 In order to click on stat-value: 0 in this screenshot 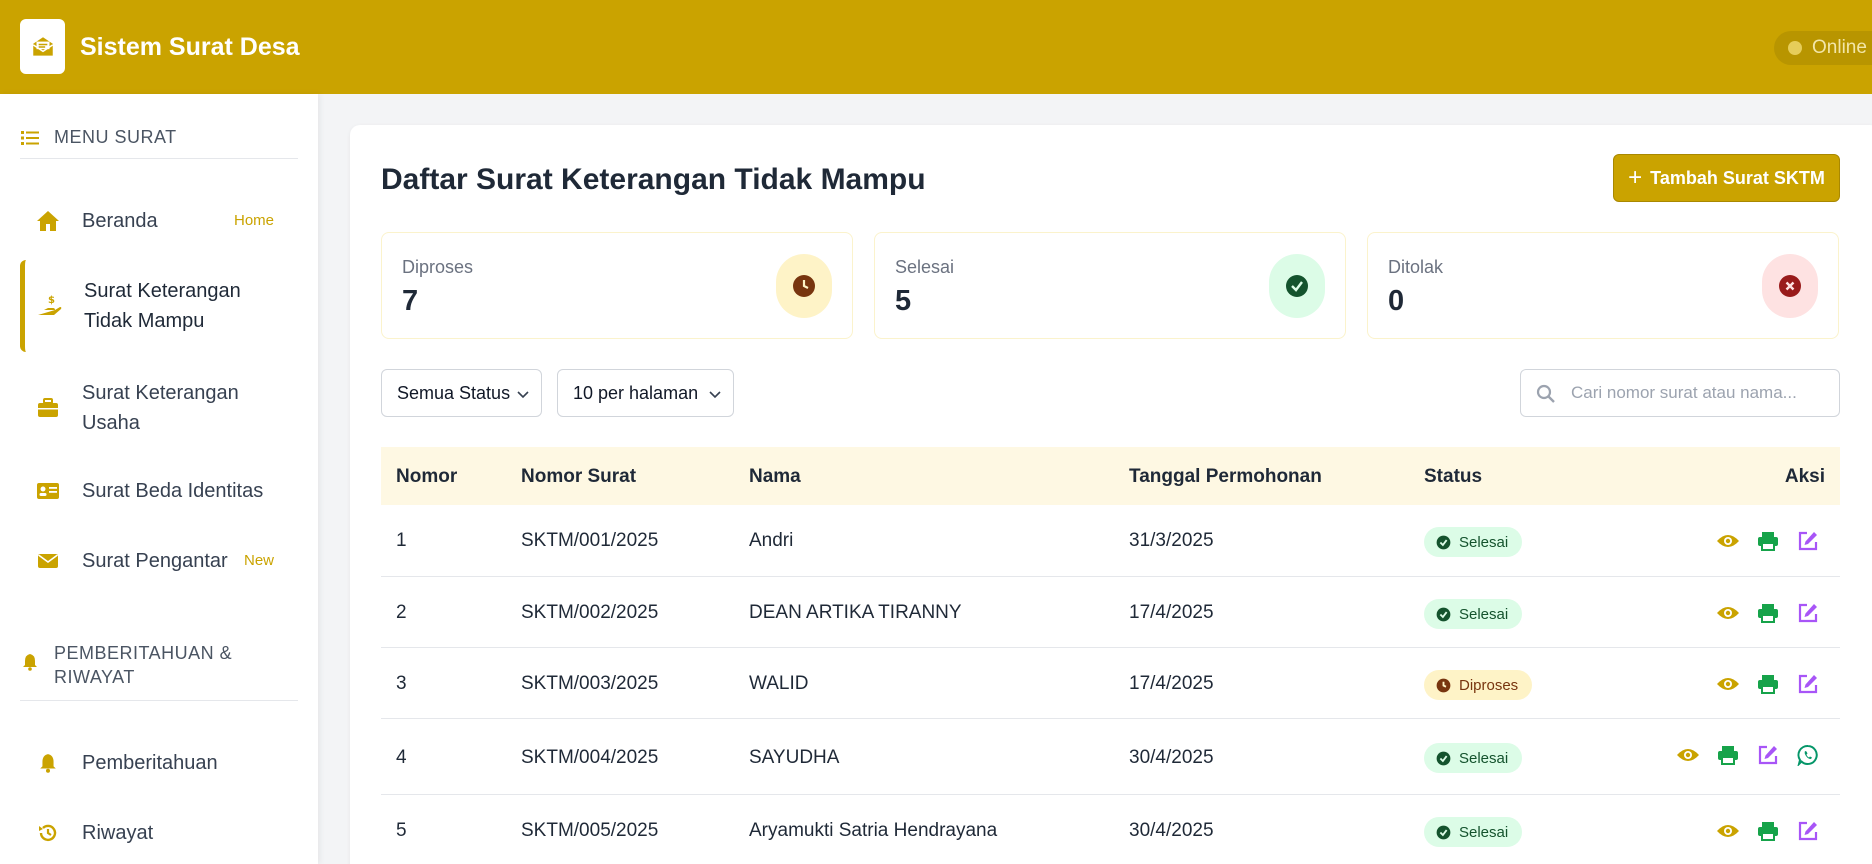, I will do `click(1396, 301)`.